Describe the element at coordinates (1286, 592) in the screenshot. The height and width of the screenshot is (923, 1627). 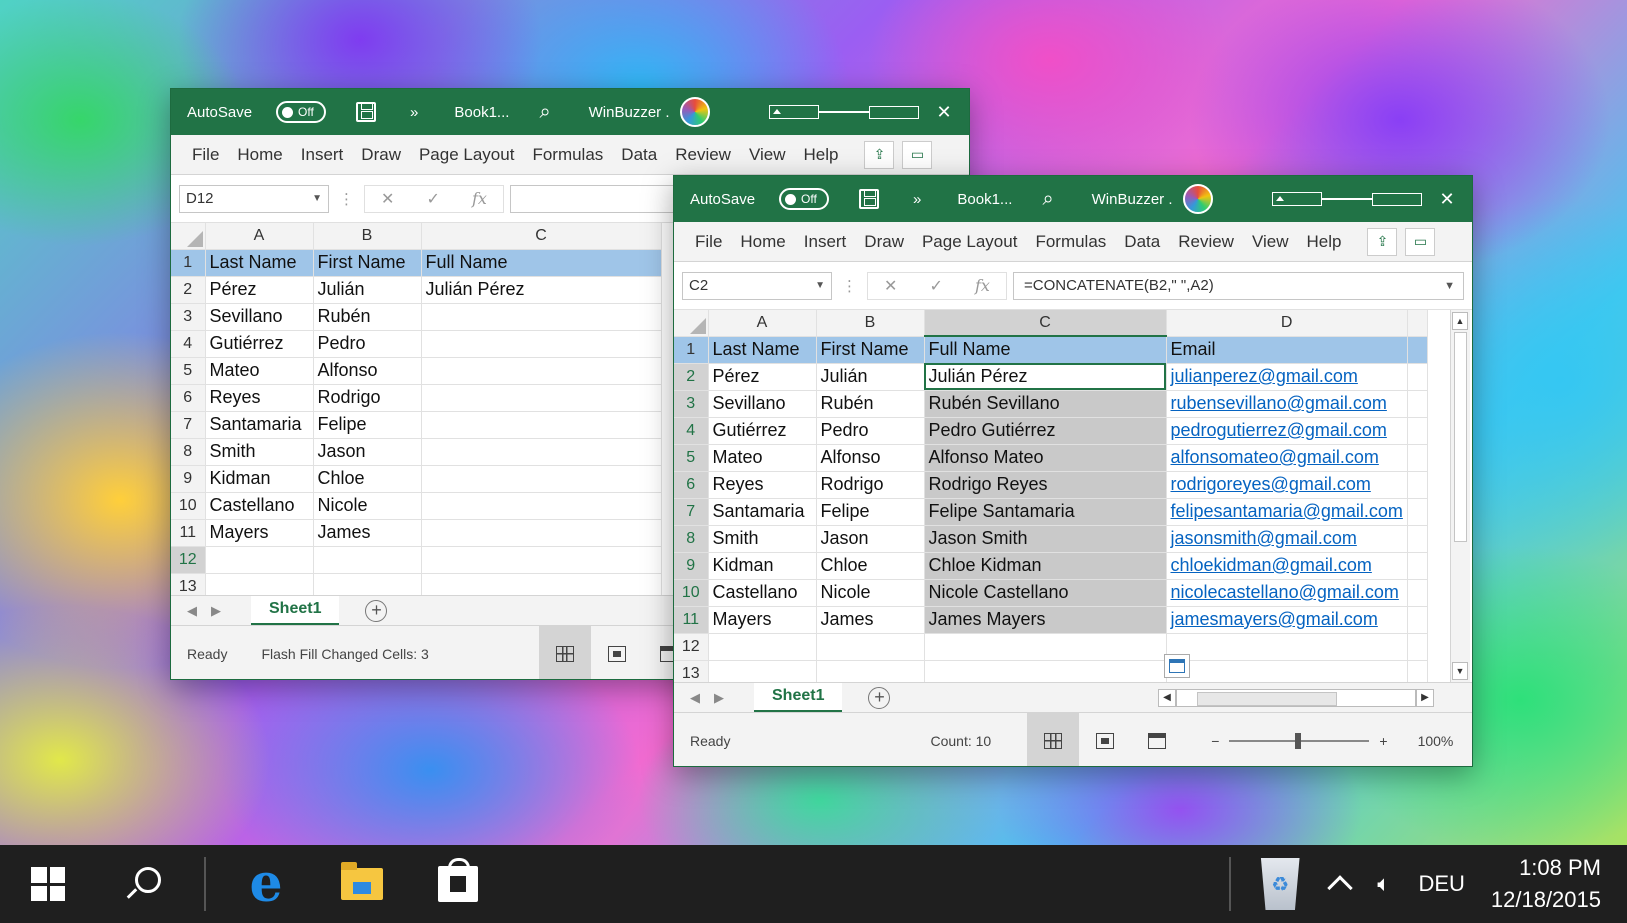
I see `email-link: nicolecastellano@gmail.com` at that location.